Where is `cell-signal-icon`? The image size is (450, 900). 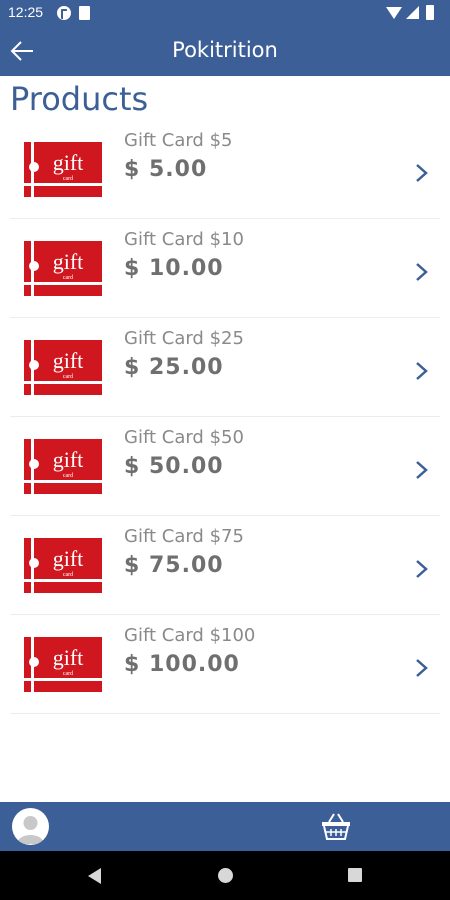 cell-signal-icon is located at coordinates (412, 12).